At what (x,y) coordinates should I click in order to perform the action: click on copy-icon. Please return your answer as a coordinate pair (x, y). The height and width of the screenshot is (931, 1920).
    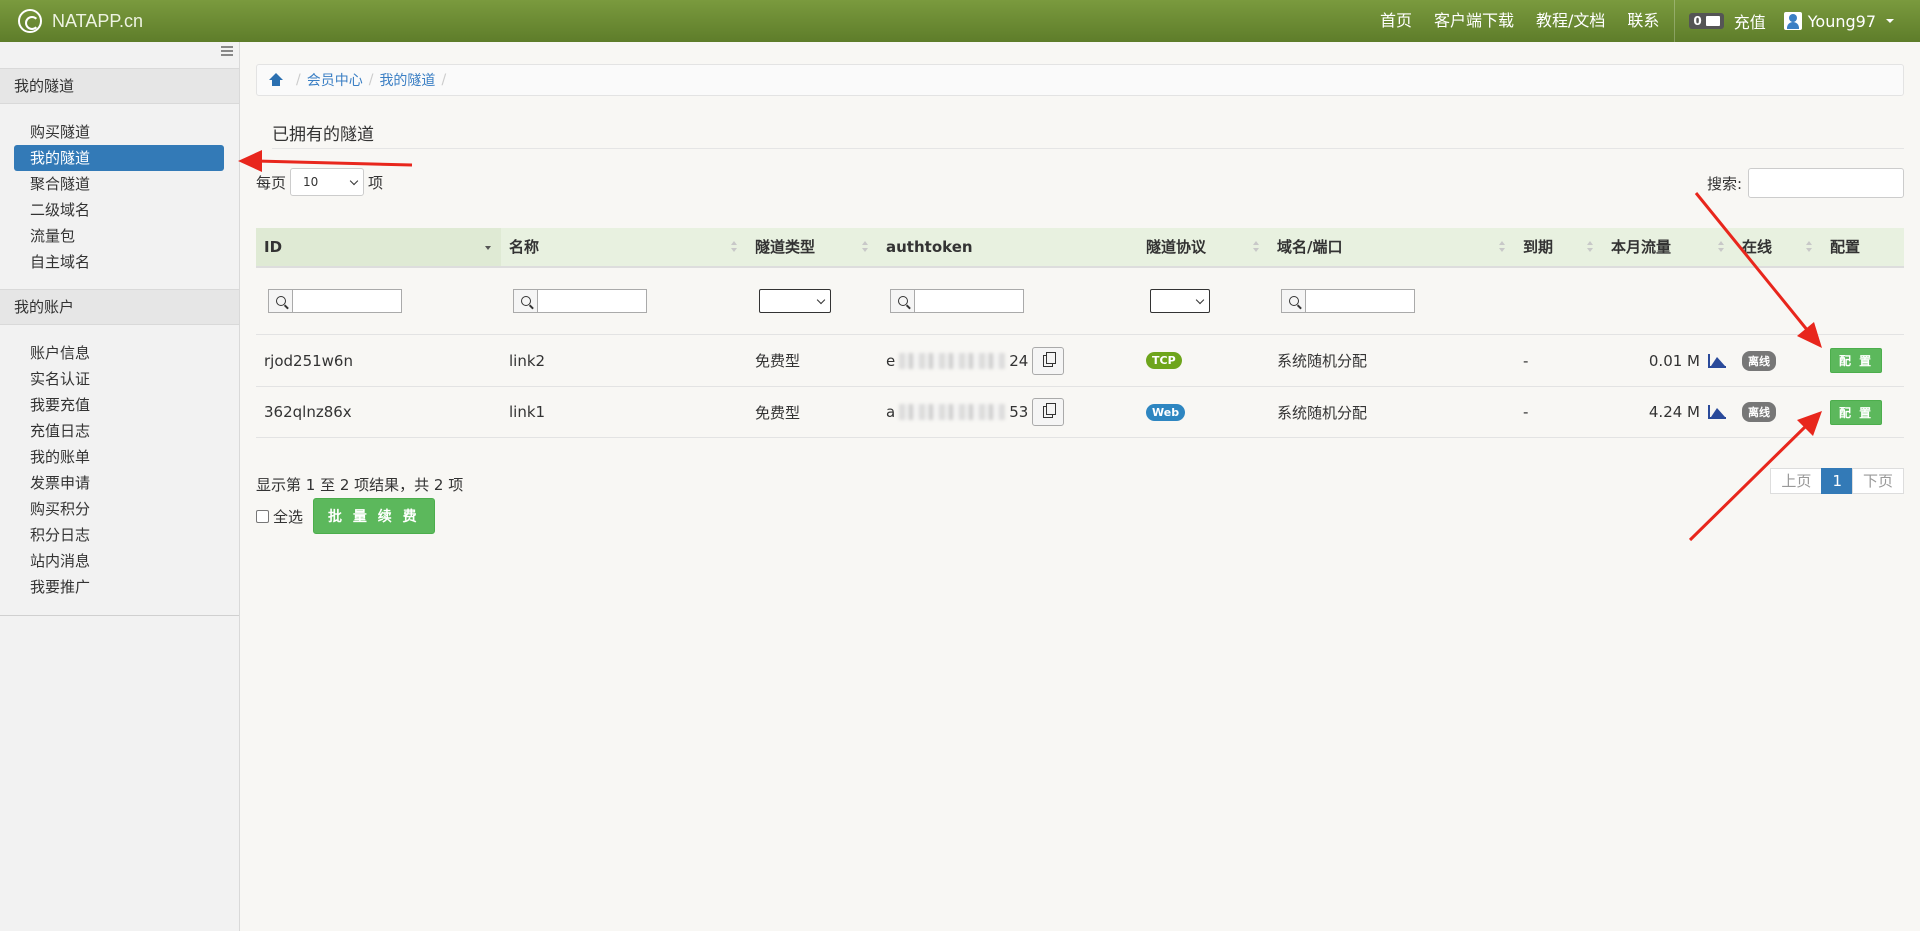
    Looking at the image, I should click on (1050, 359).